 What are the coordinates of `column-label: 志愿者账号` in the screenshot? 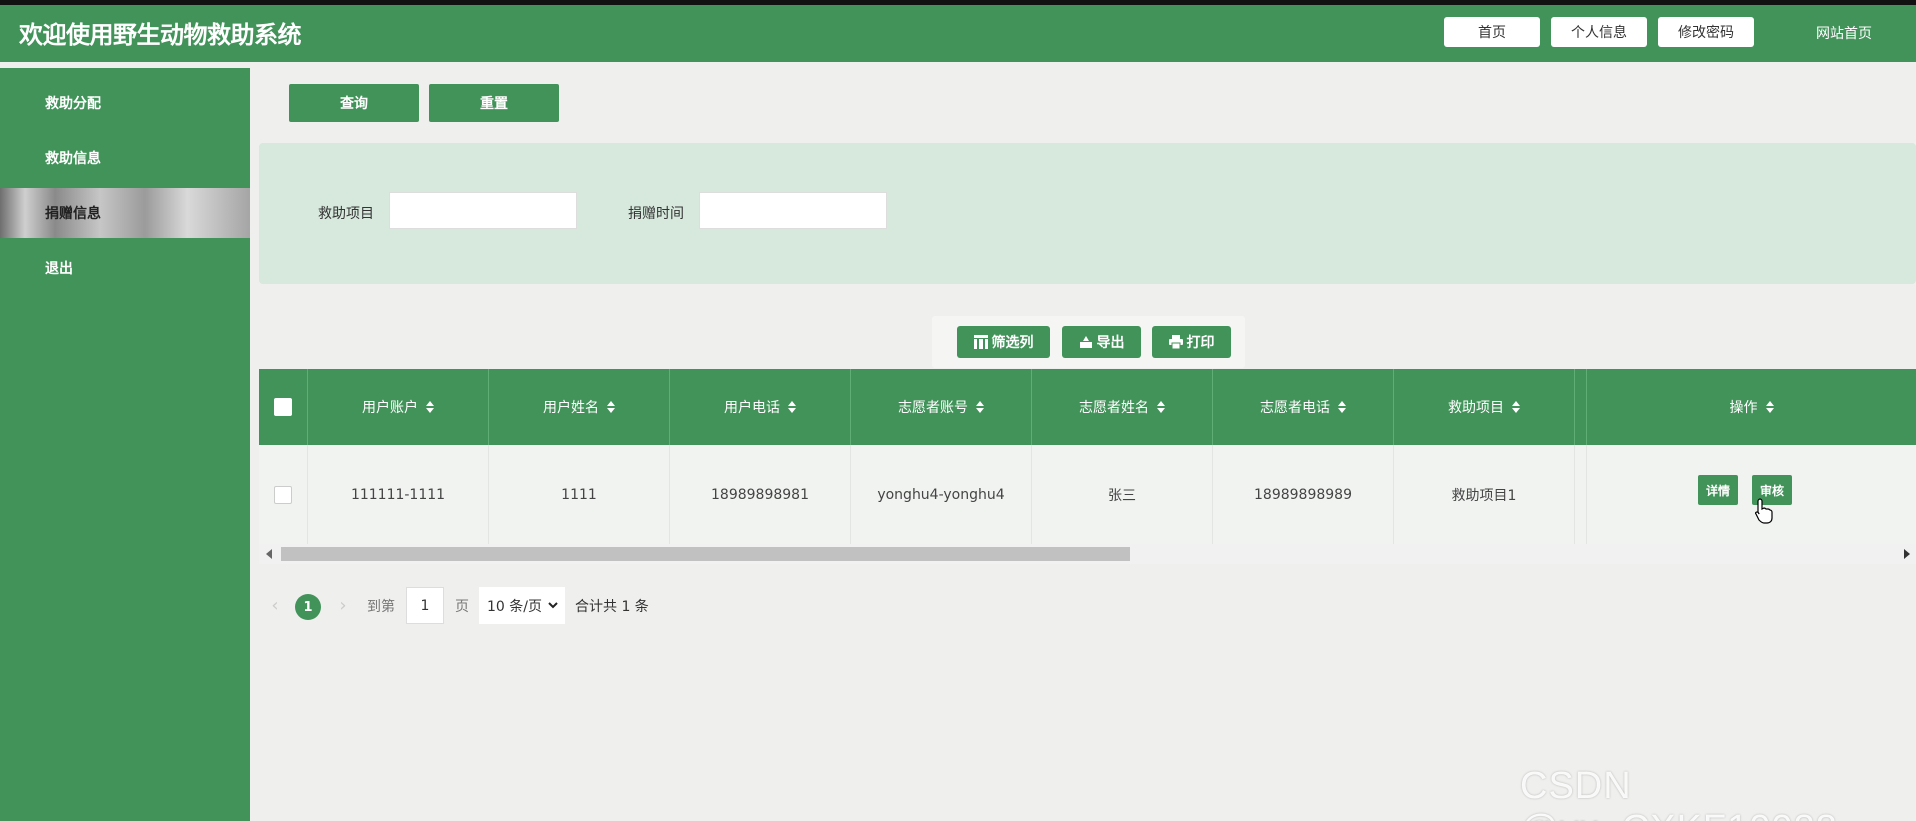 It's located at (933, 408).